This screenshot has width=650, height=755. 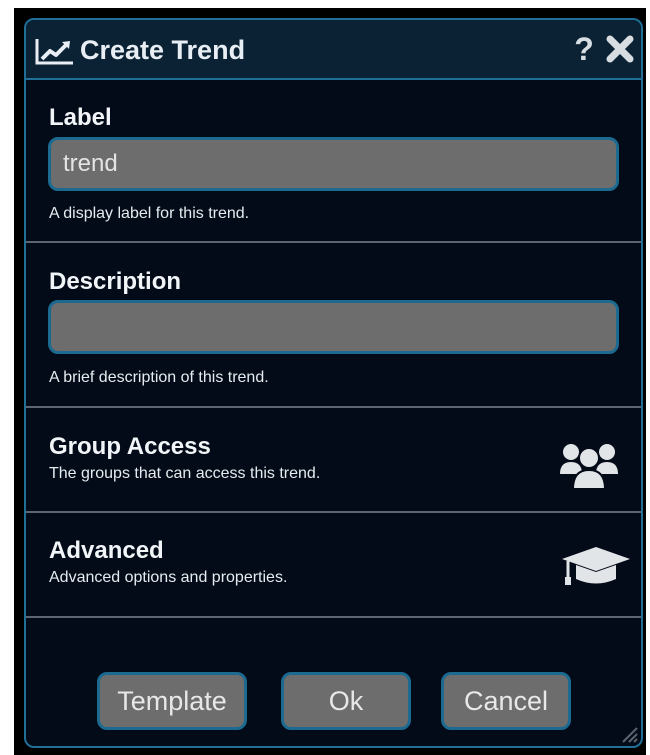 What do you see at coordinates (106, 550) in the screenshot?
I see `advanced-title: Advanced` at bounding box center [106, 550].